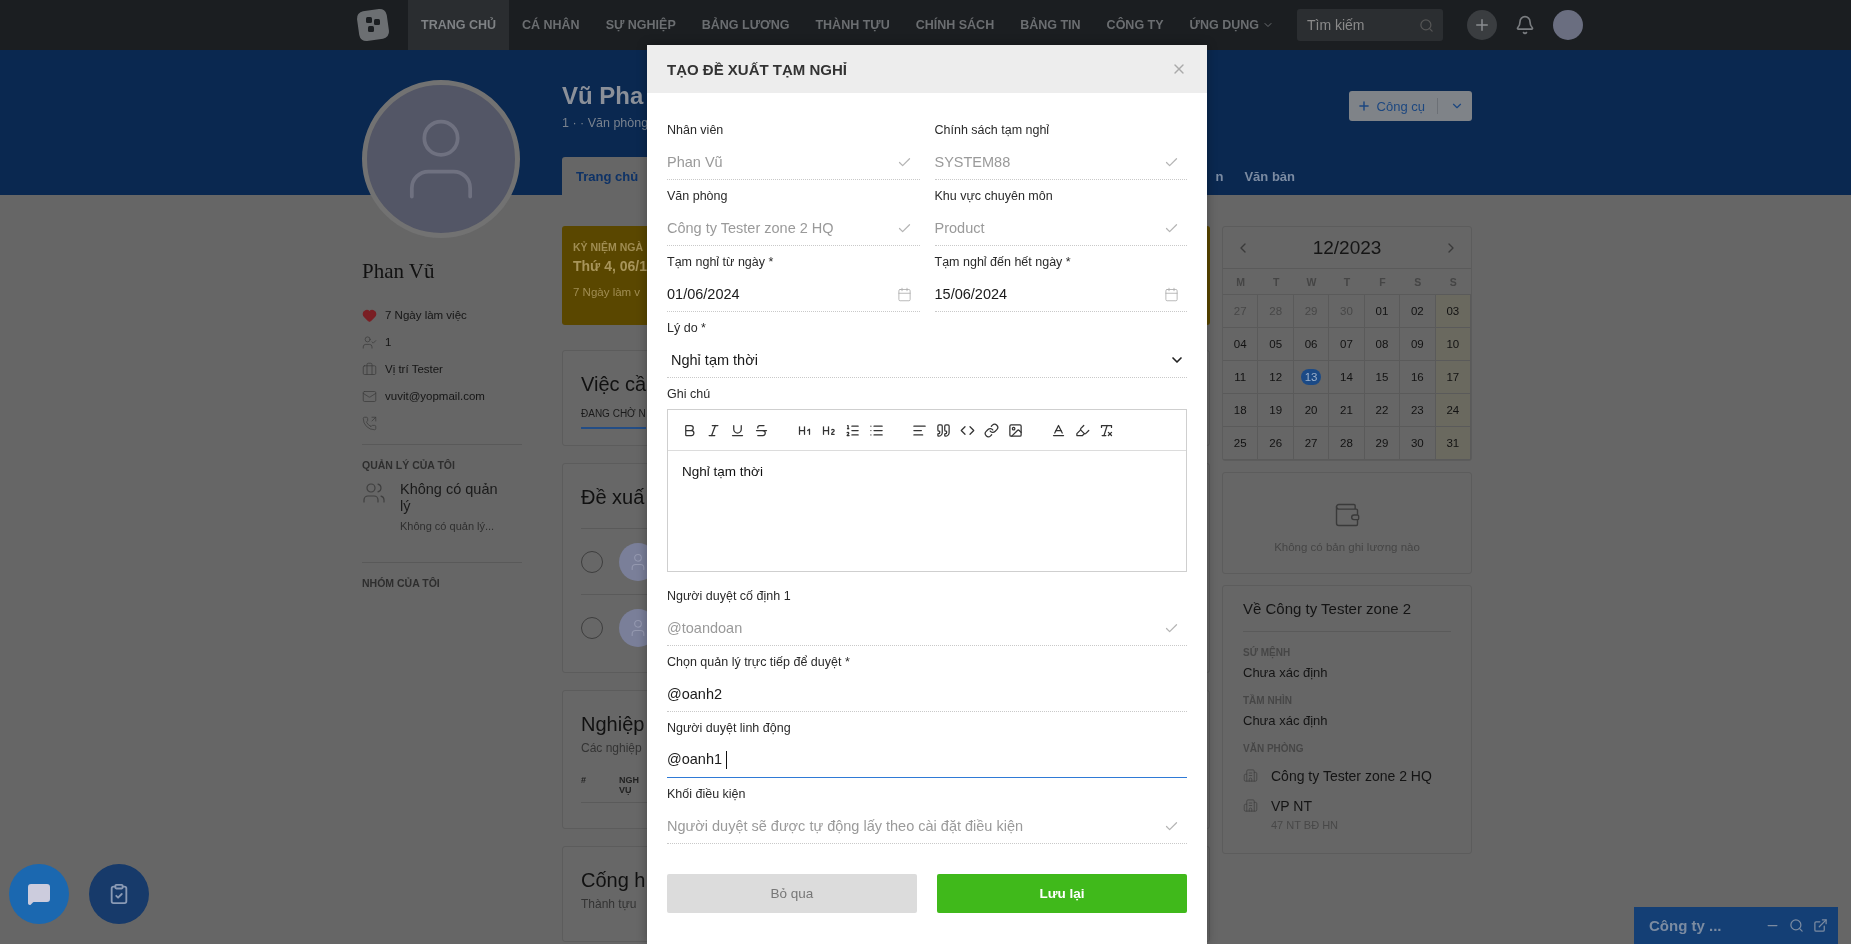  What do you see at coordinates (1311, 410) in the screenshot?
I see `calendar-day: 20` at bounding box center [1311, 410].